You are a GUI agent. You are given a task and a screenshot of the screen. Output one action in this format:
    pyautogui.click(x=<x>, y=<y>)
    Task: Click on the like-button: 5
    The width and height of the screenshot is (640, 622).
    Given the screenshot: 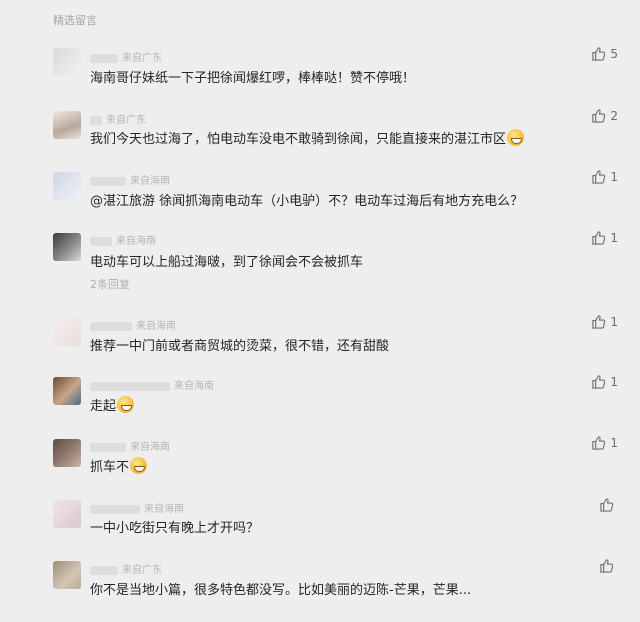 What is the action you would take?
    pyautogui.click(x=604, y=53)
    